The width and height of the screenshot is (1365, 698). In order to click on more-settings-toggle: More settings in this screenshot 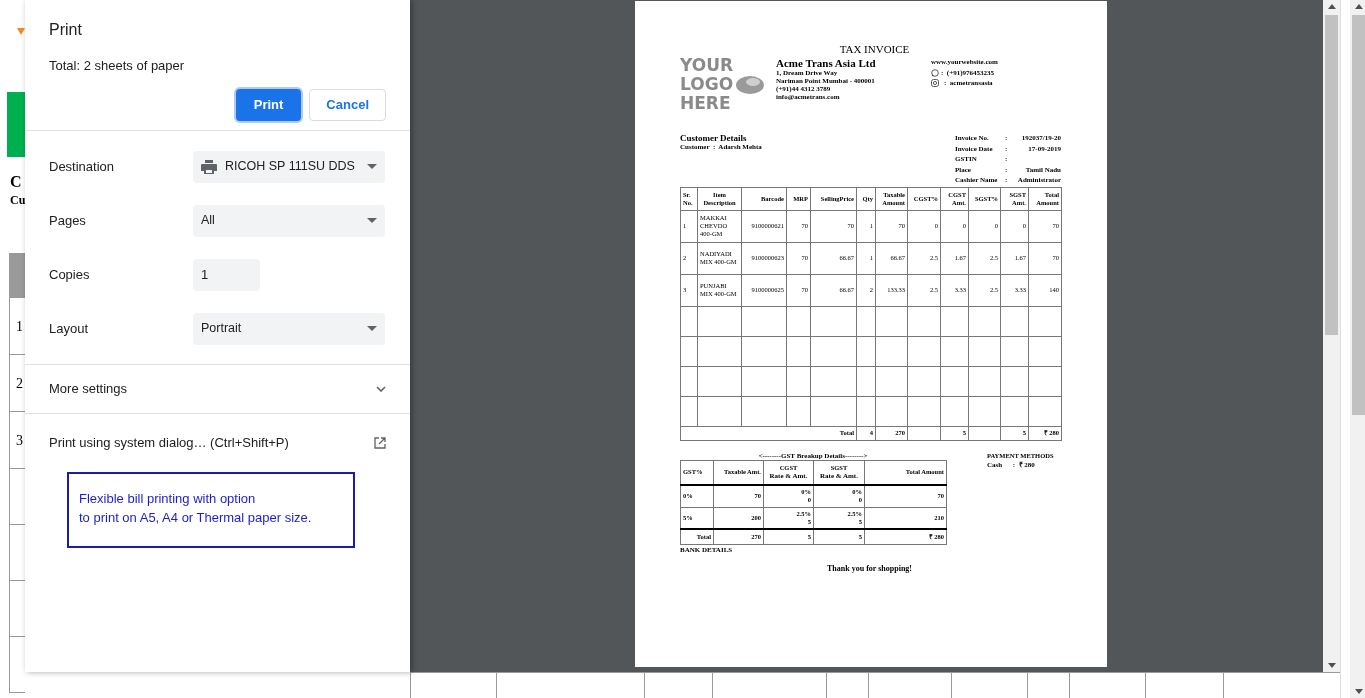, I will do `click(217, 388)`.